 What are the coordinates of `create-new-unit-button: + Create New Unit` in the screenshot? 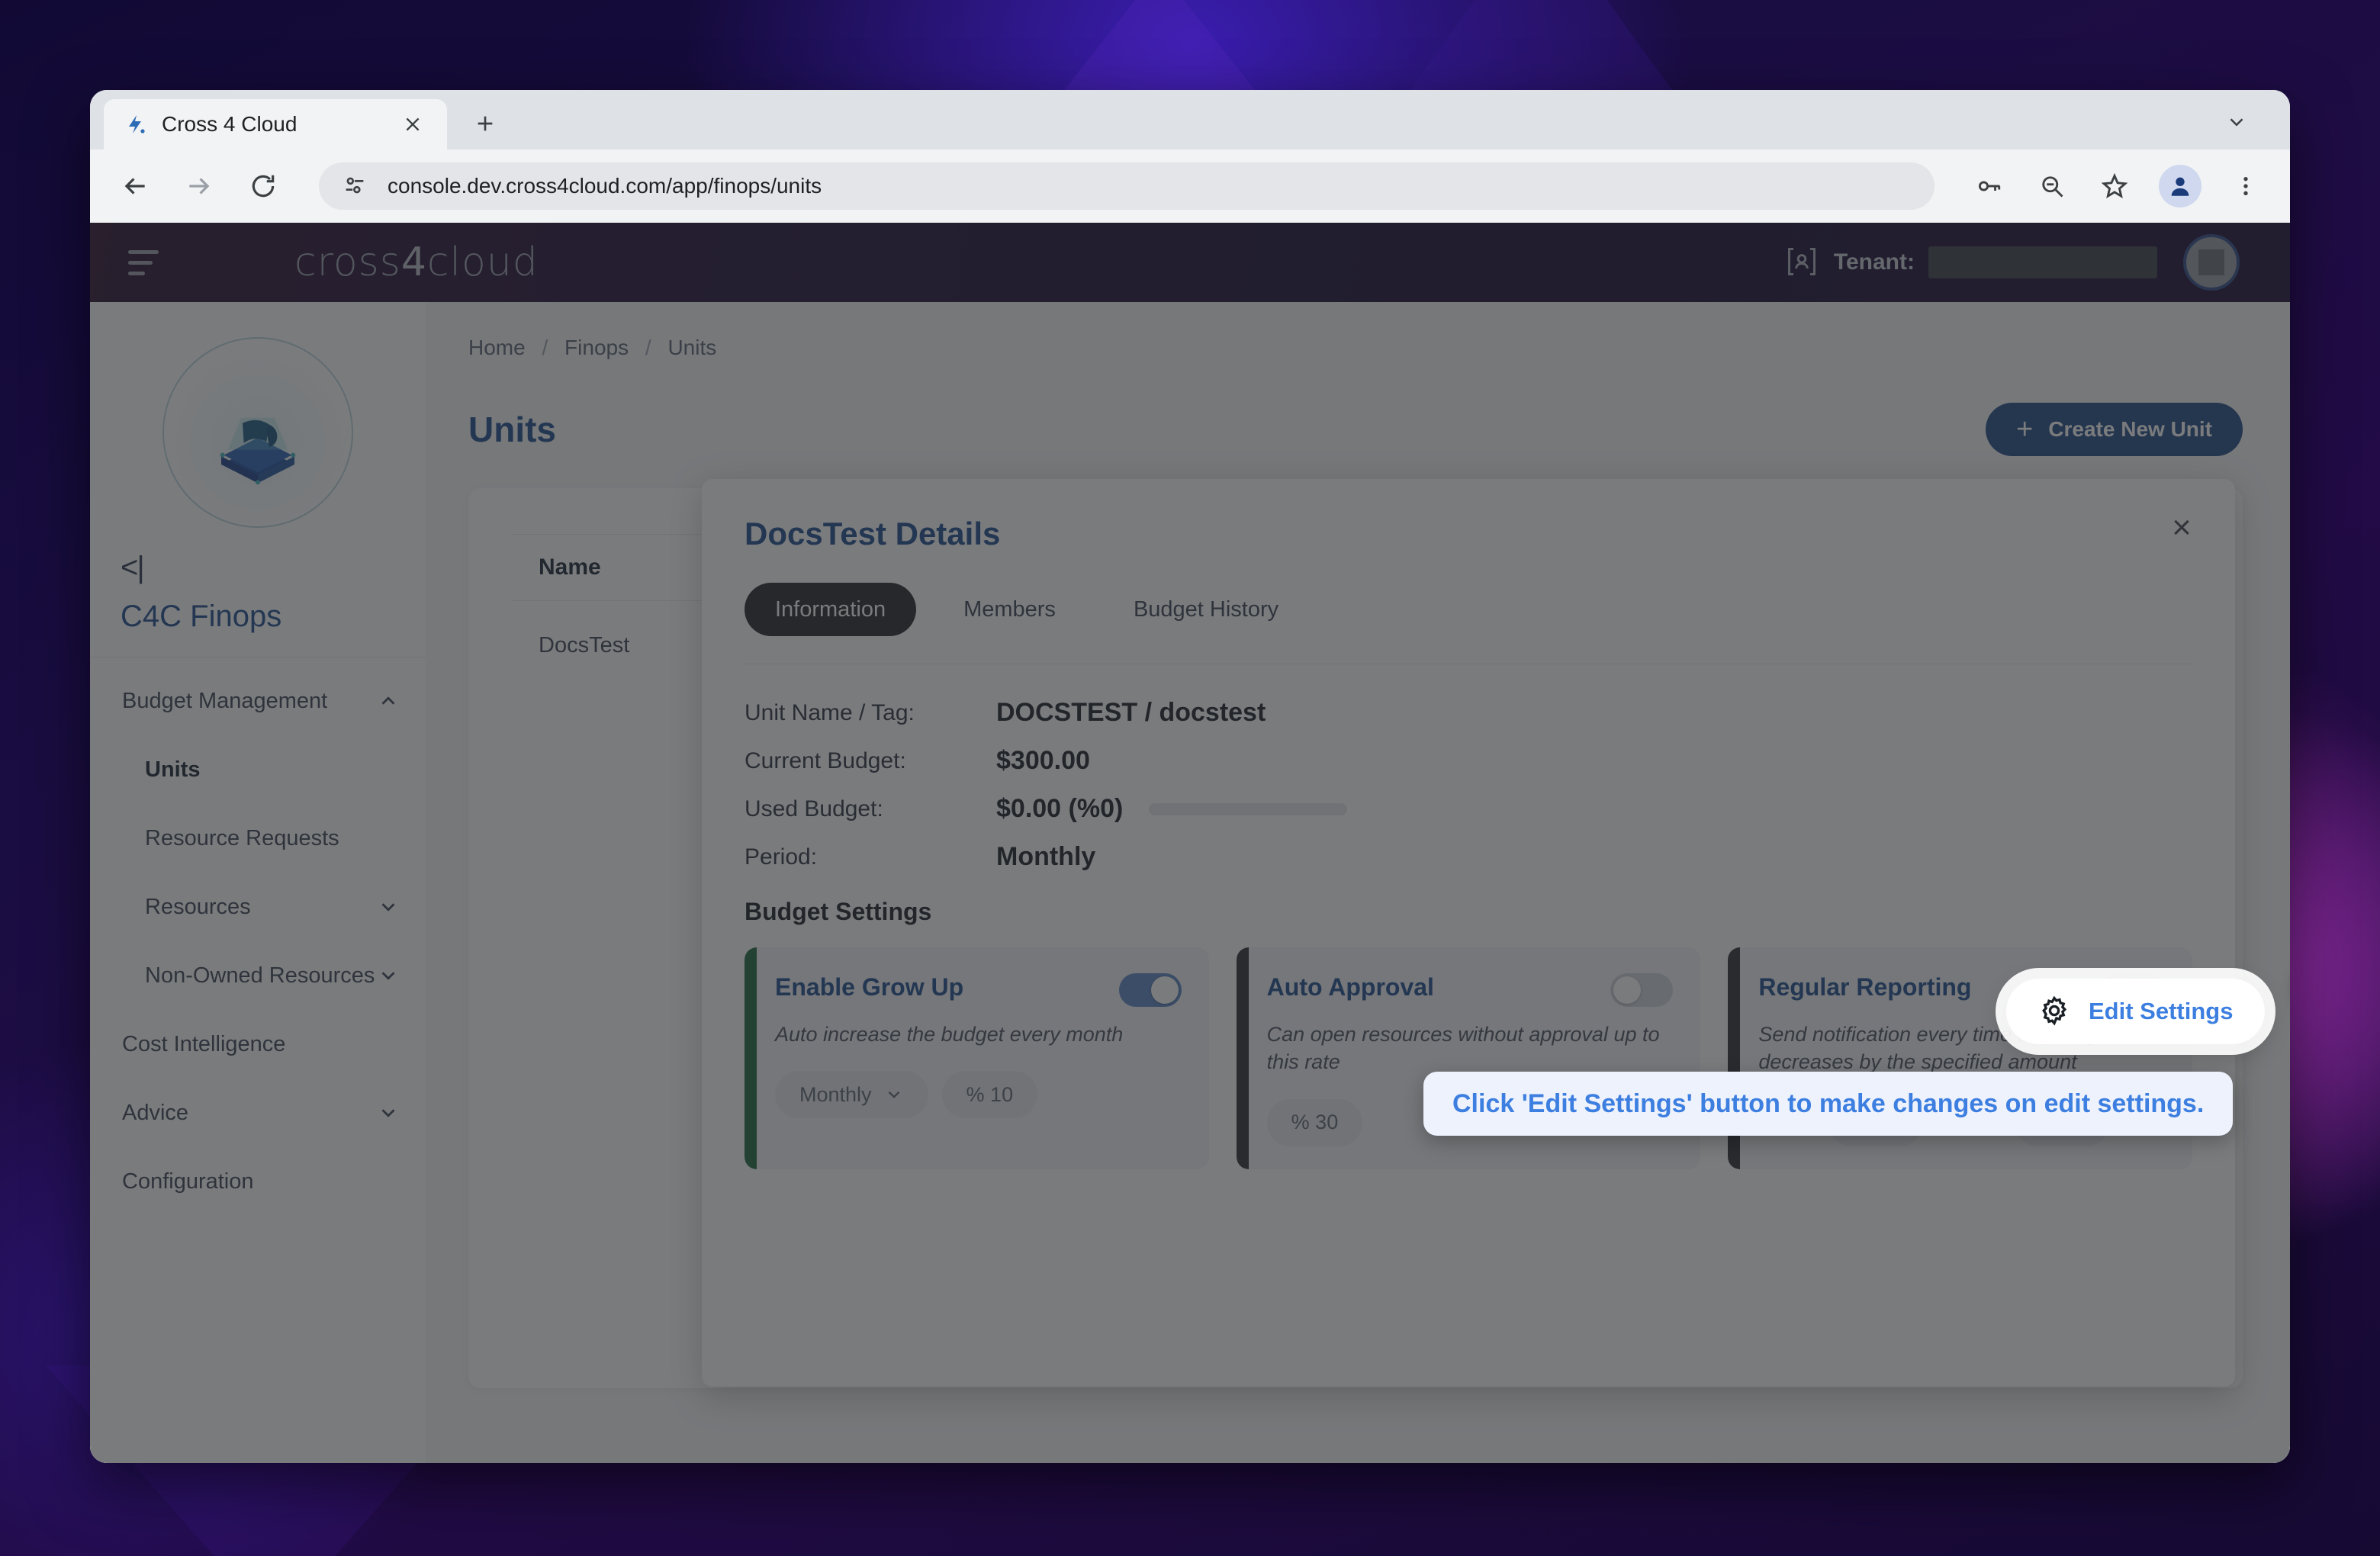 It's located at (2114, 429).